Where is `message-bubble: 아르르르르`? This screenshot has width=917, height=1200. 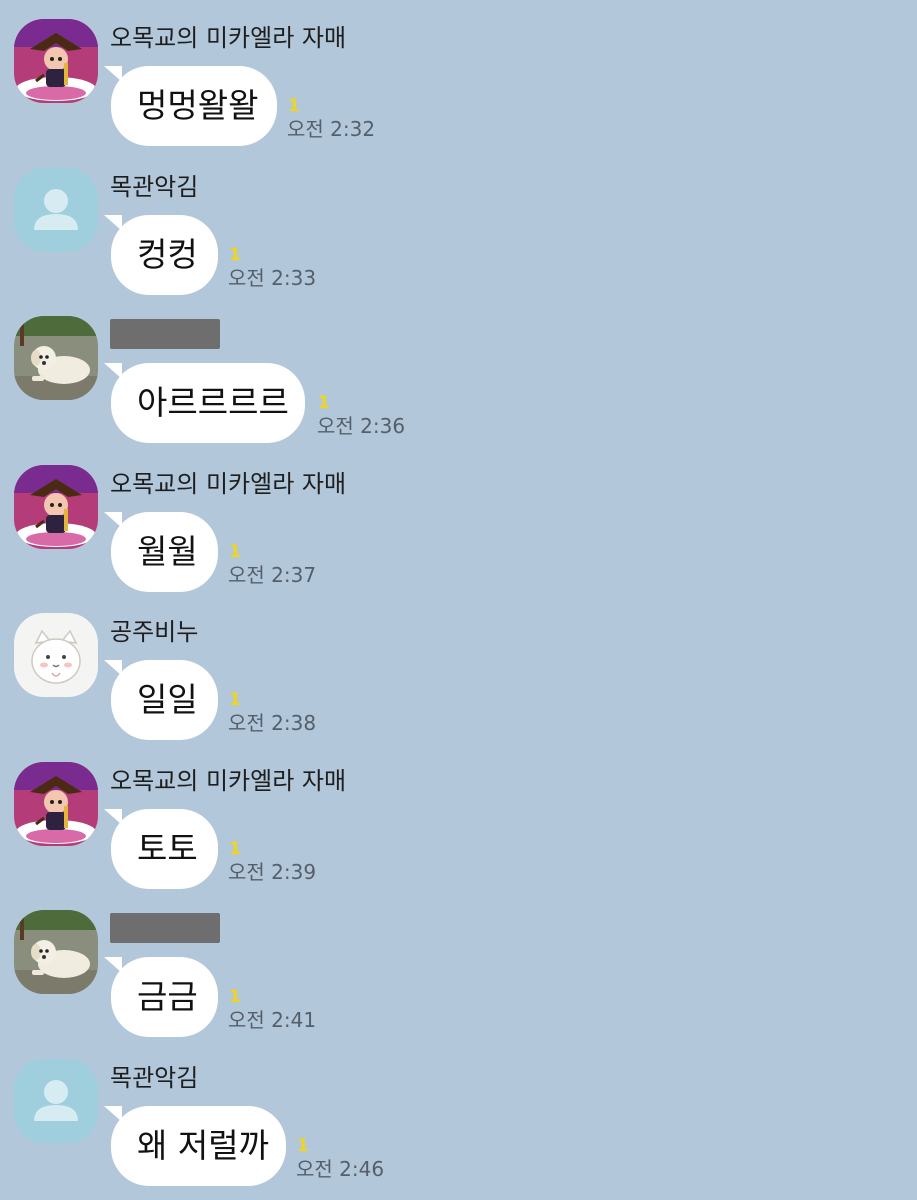 message-bubble: 아르르르르 is located at coordinates (208, 403).